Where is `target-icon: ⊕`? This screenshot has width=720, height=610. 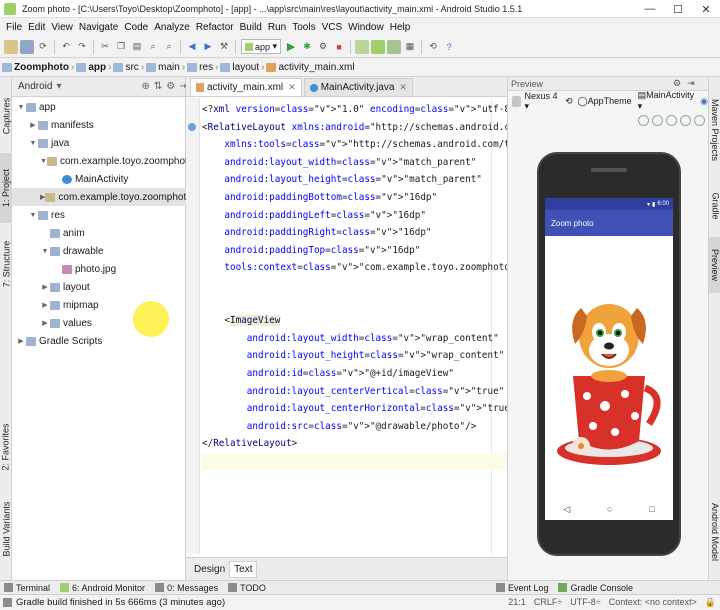
target-icon: ⊕ is located at coordinates (146, 86).